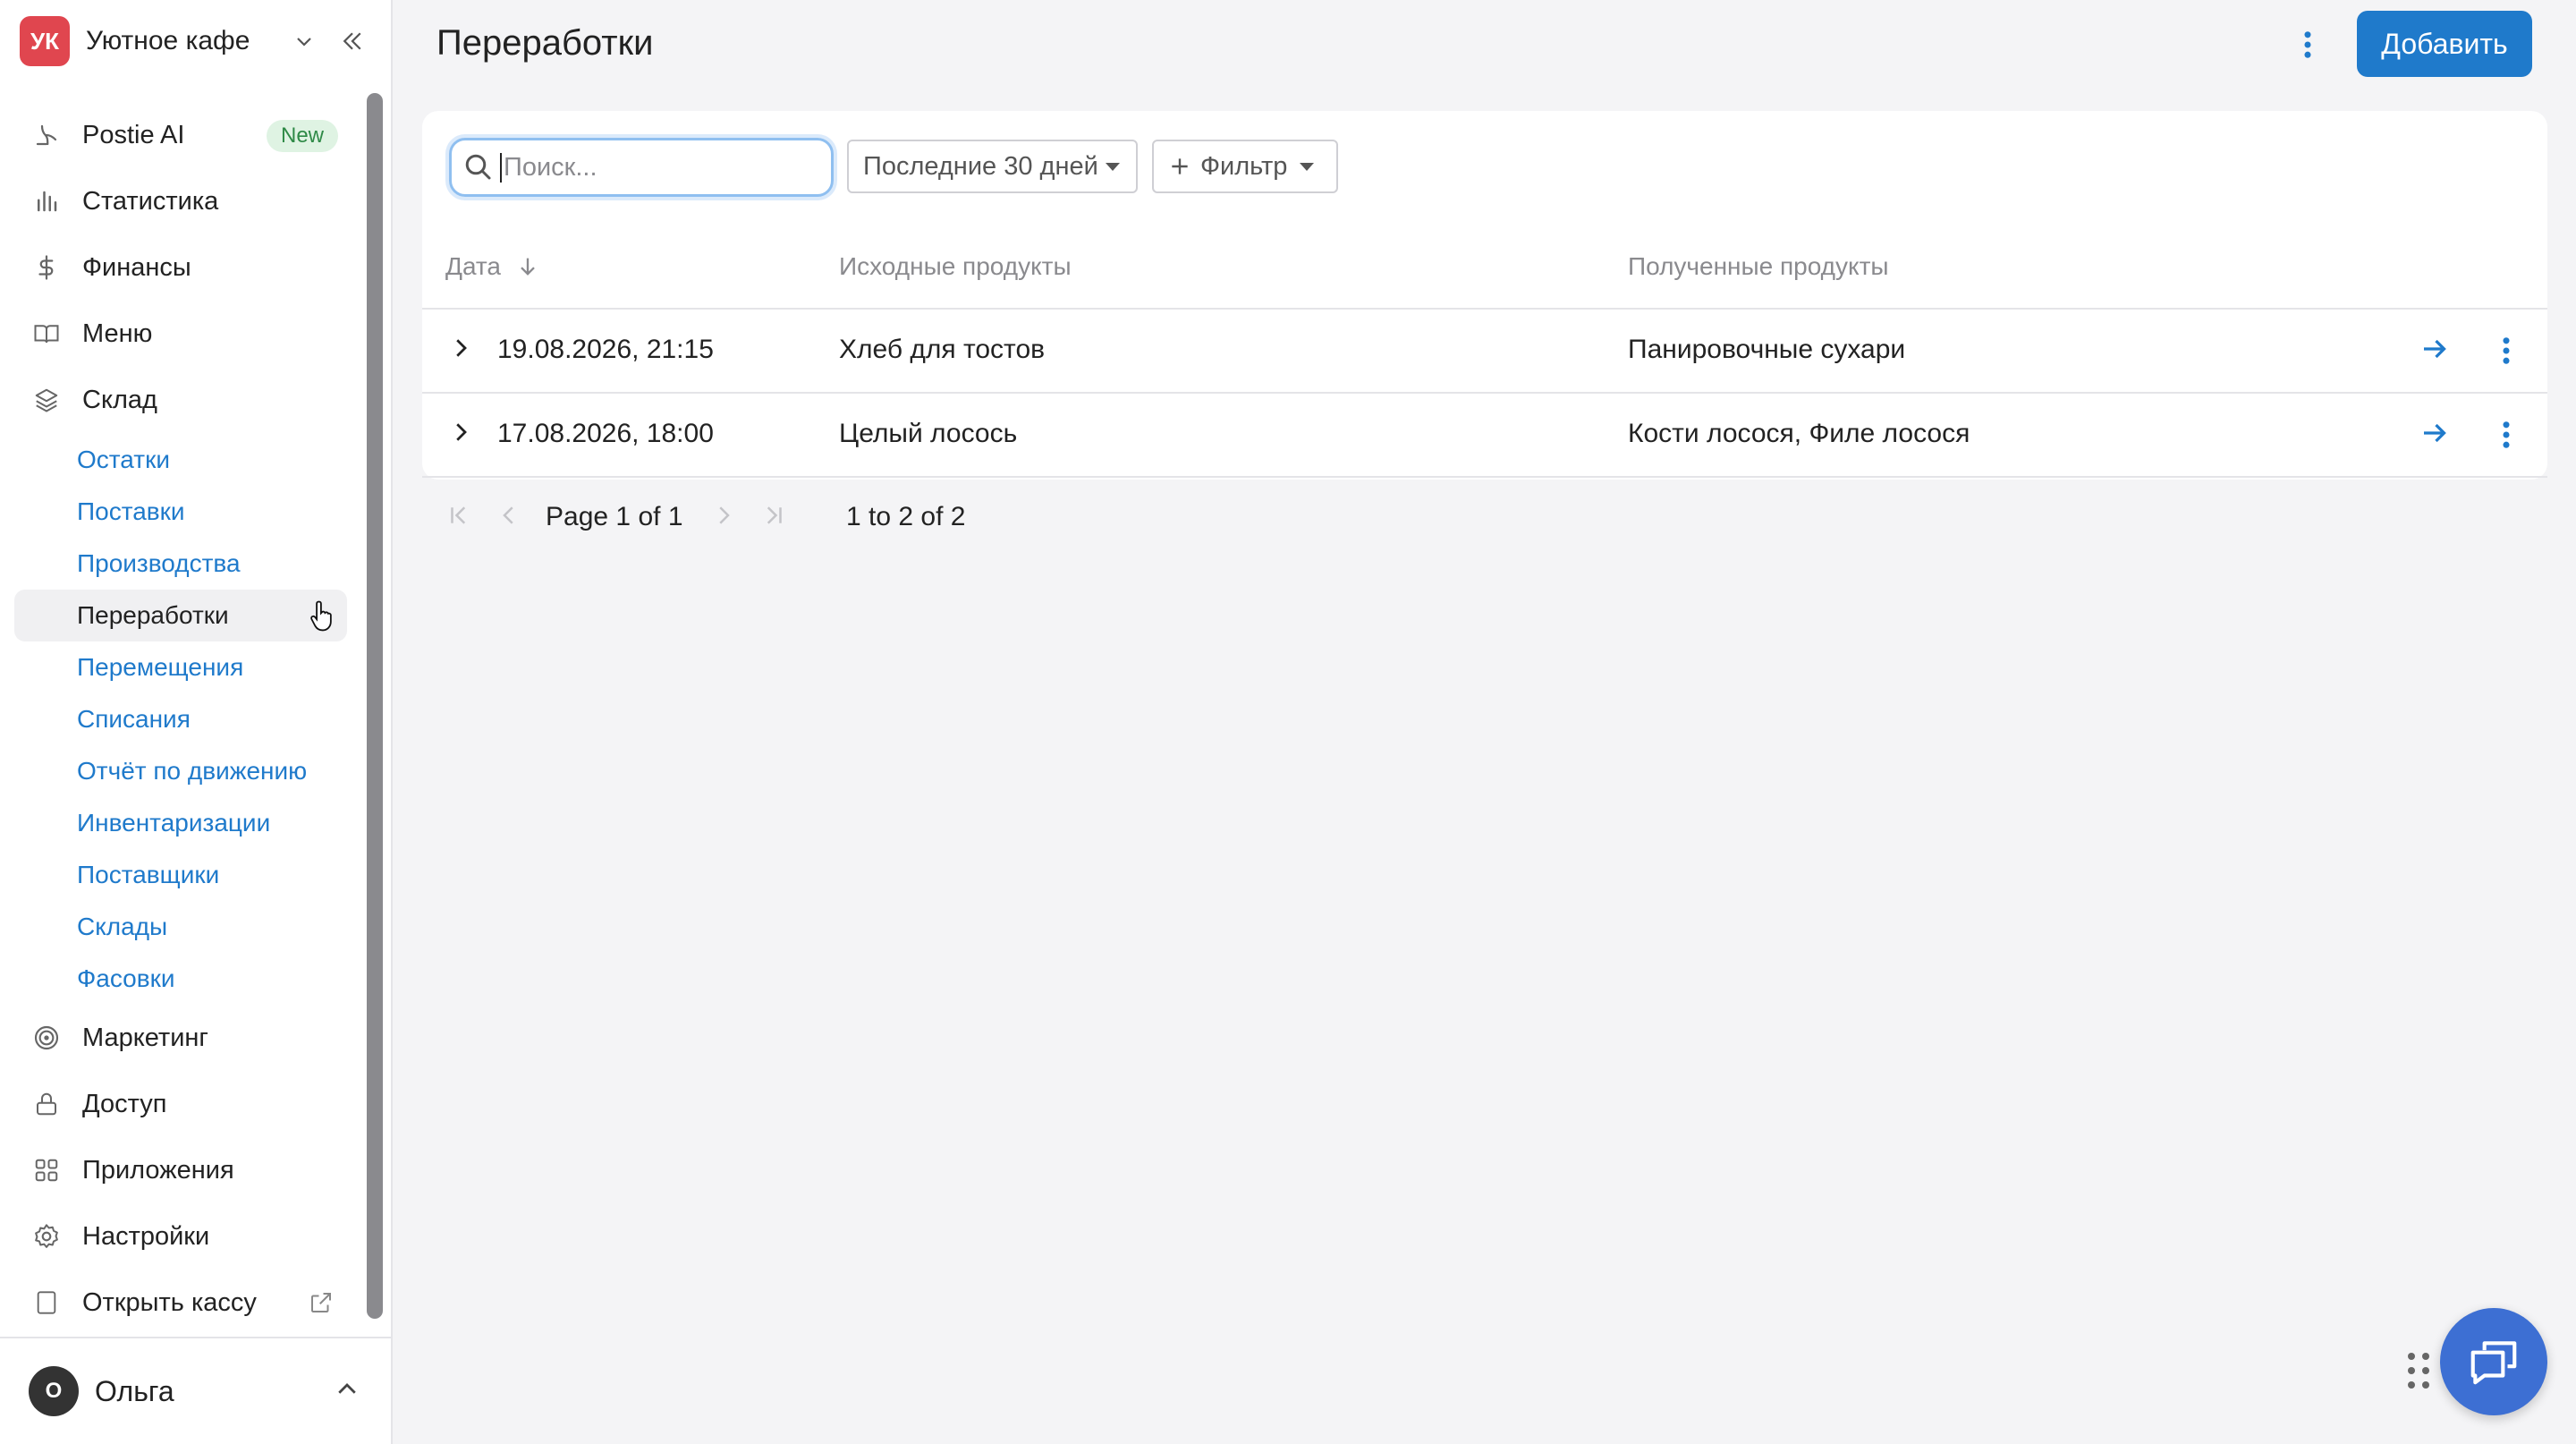 This screenshot has height=1444, width=2576. Describe the element at coordinates (134, 719) in the screenshot. I see `sidebar-subitem-label: Списания` at that location.